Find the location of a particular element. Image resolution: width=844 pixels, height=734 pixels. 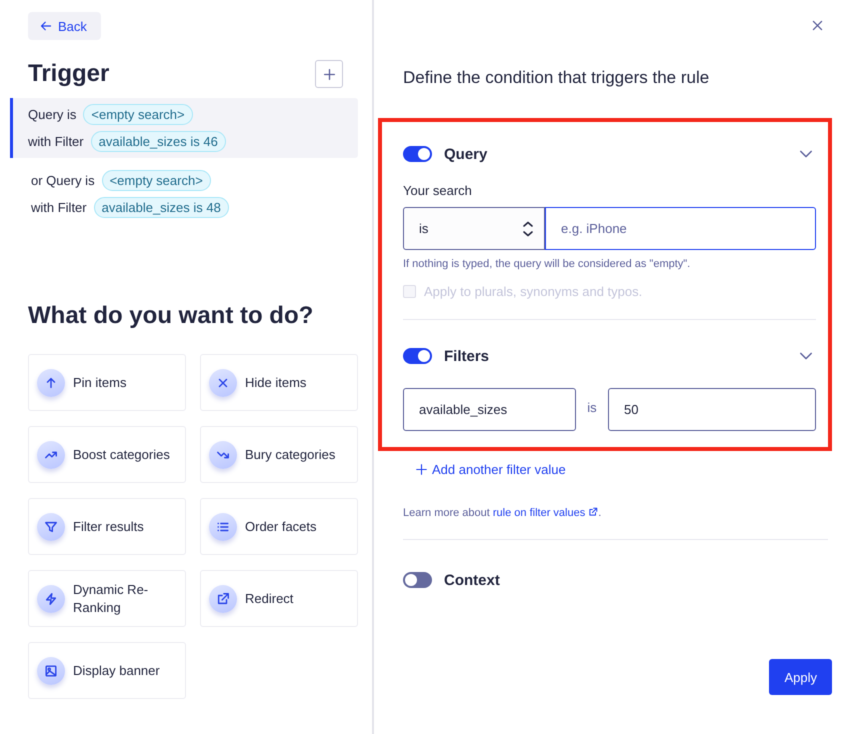

action-card: Dynamic Re-Ranking is located at coordinates (107, 598).